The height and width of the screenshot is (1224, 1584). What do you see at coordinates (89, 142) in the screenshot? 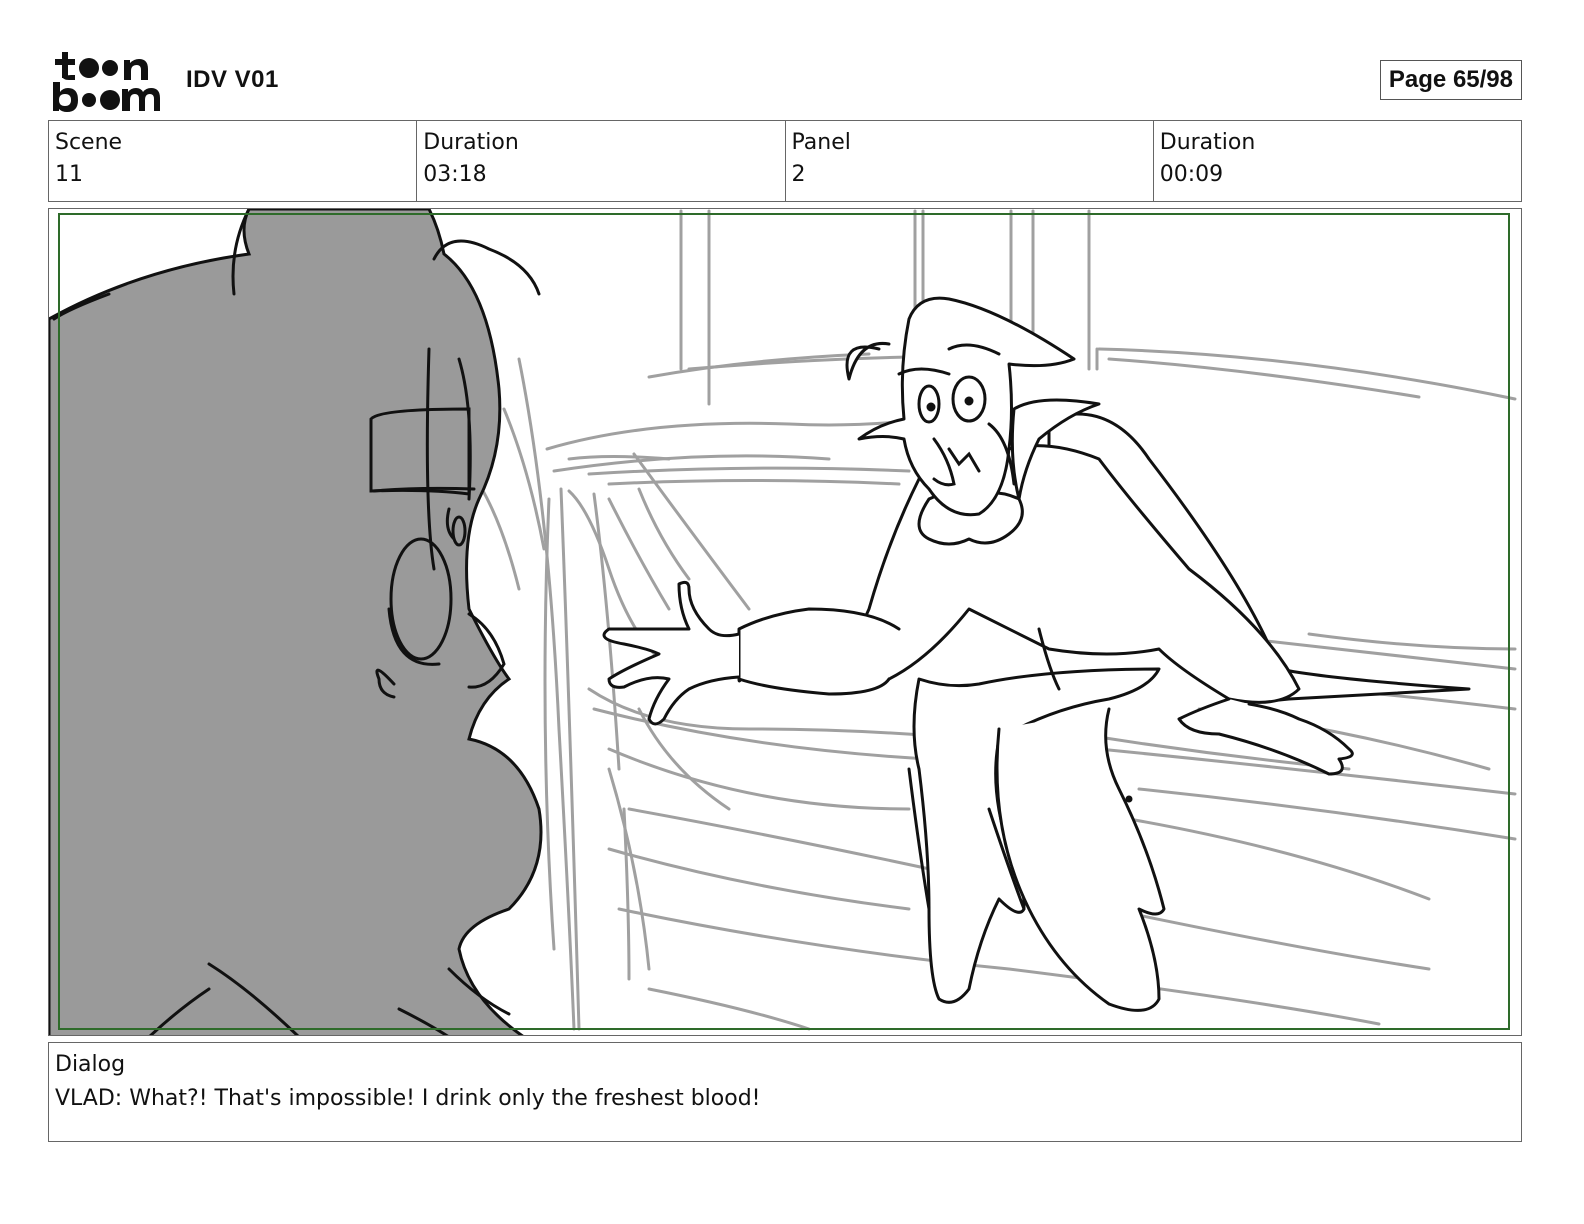
I see `scene-label: Scene` at bounding box center [89, 142].